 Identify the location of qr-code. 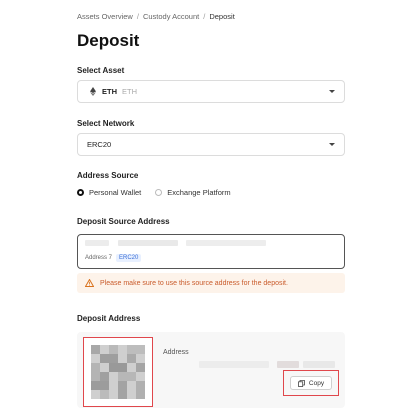
(118, 372).